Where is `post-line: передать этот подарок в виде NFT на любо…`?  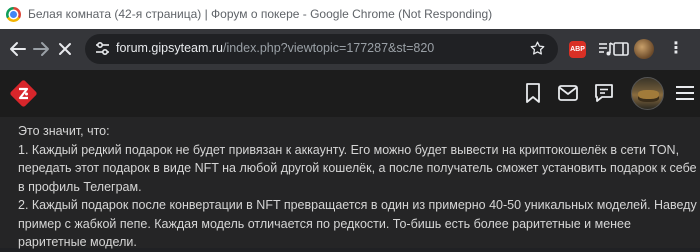 post-line: передать этот подарок в виде NFT на любо… is located at coordinates (357, 168).